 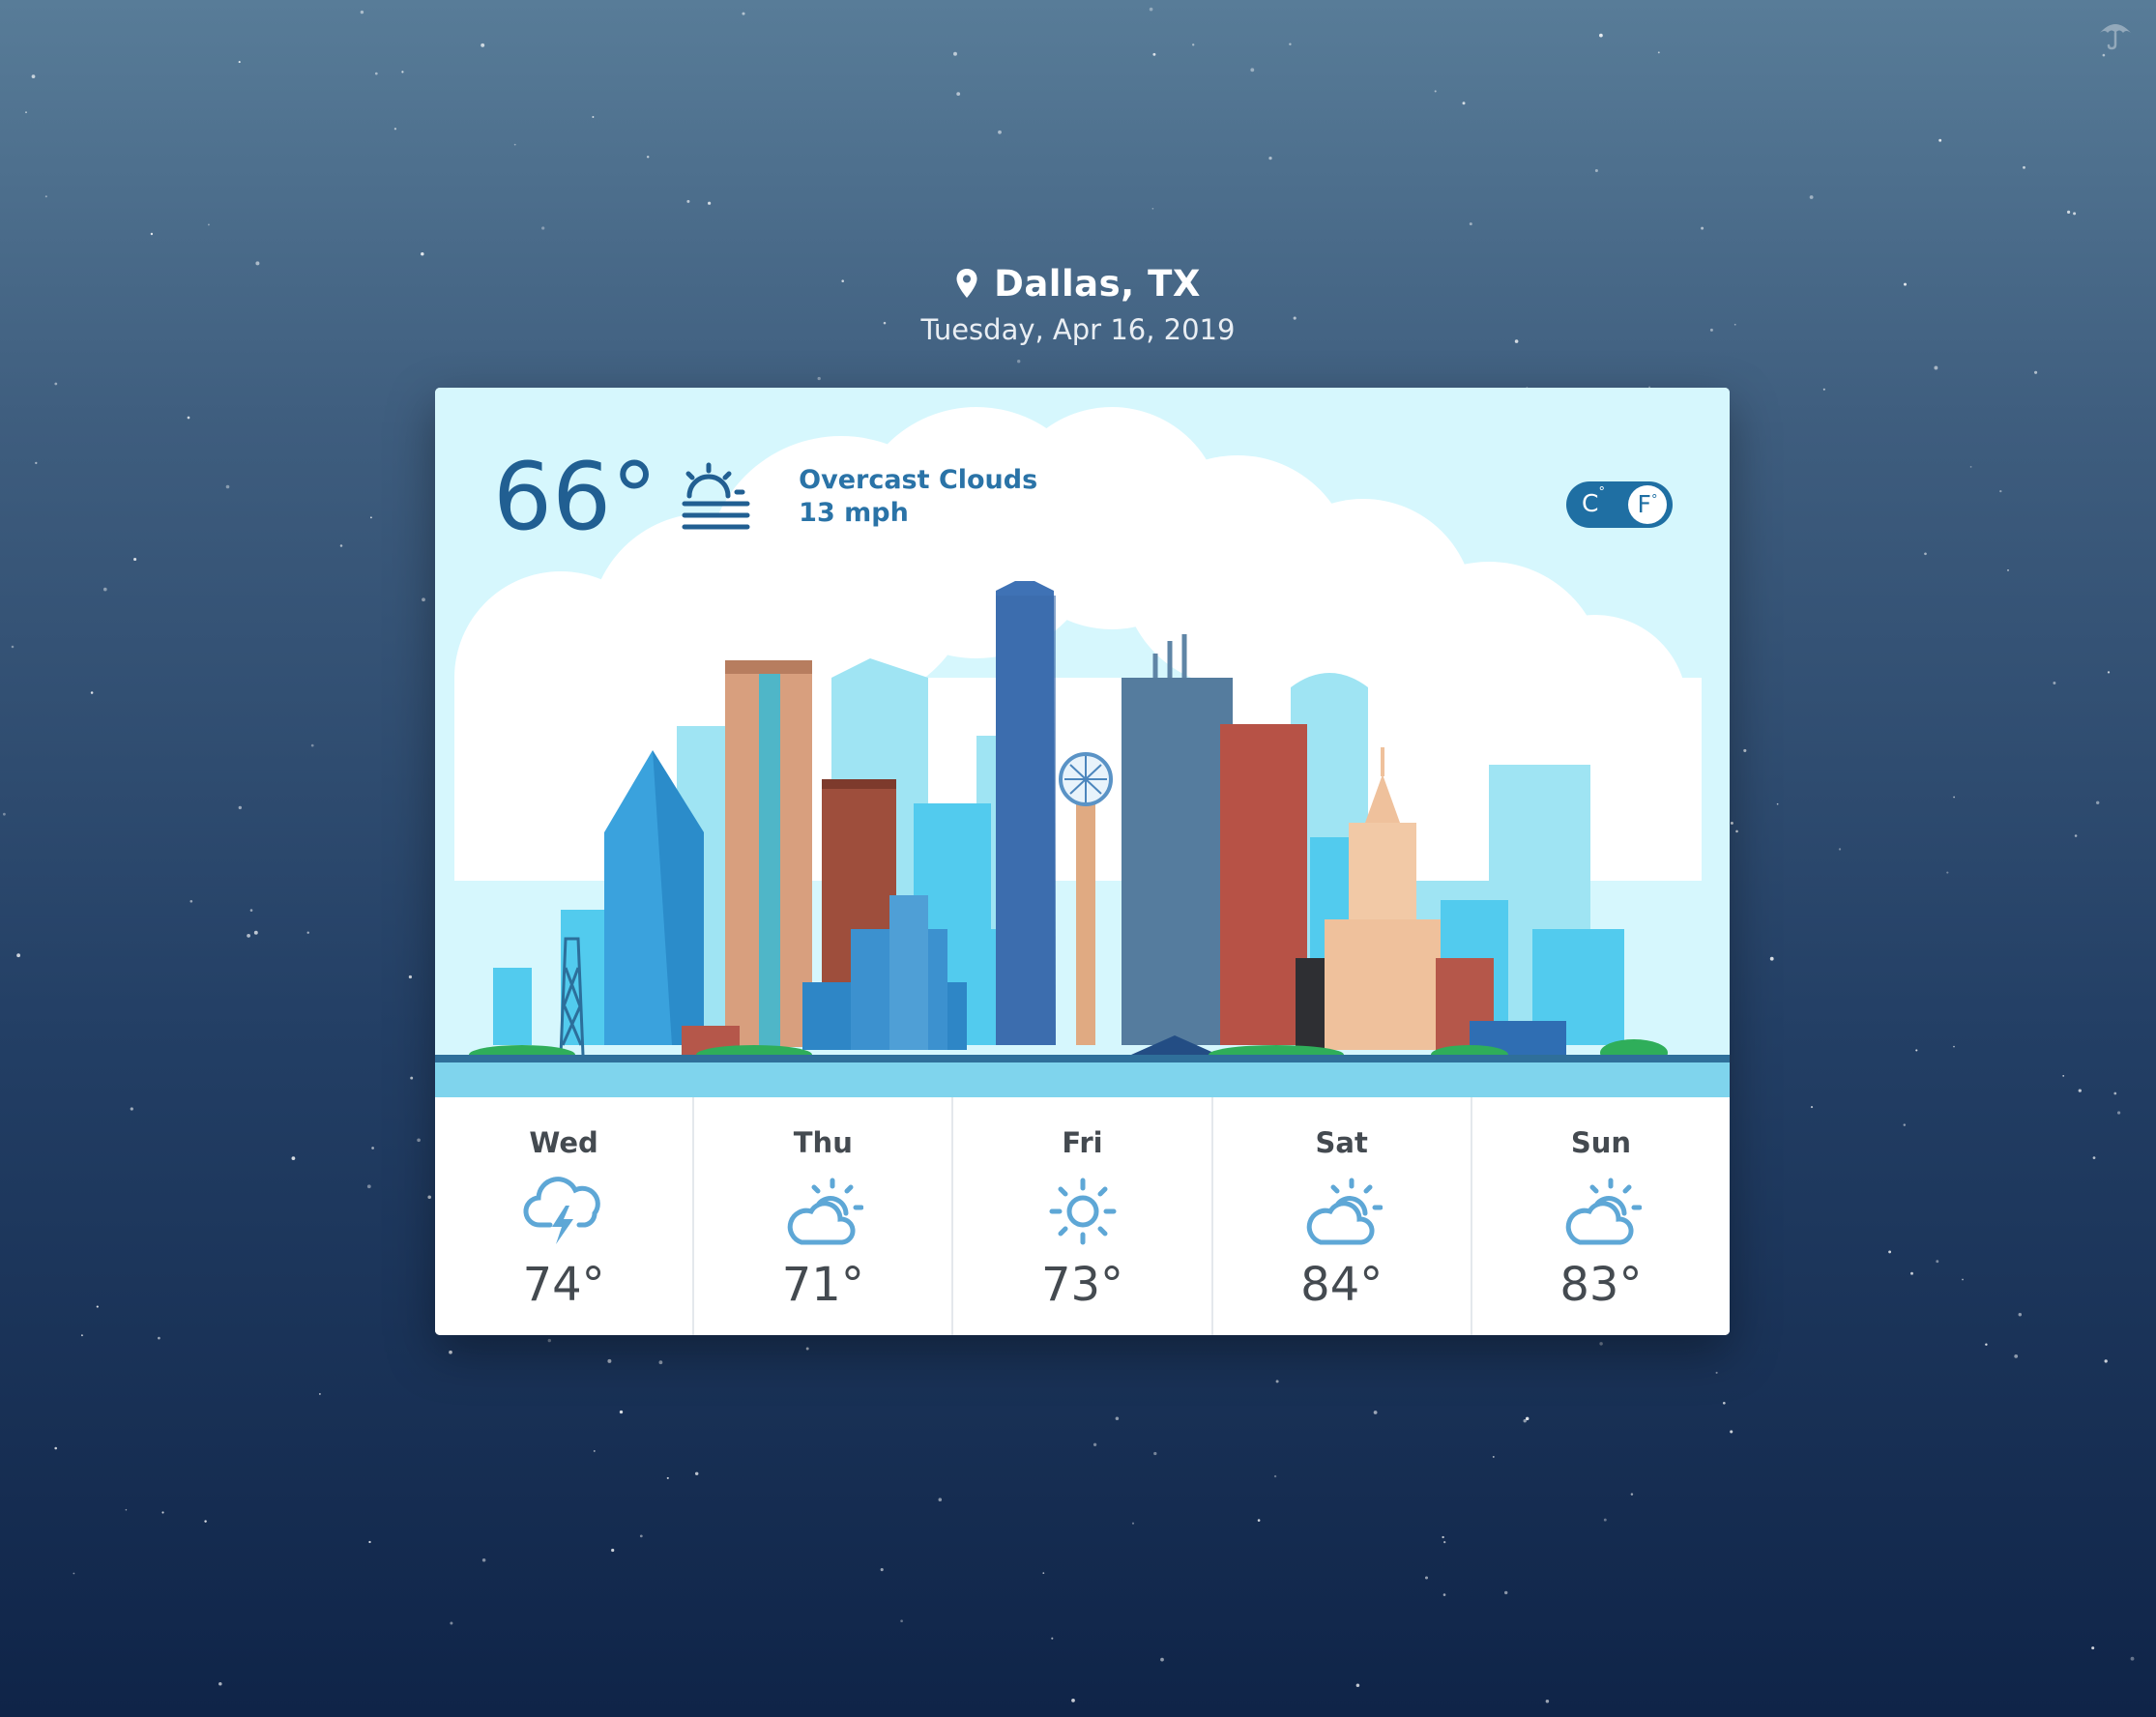 I want to click on forecast-day-thu: Thu 71°, so click(x=824, y=1216).